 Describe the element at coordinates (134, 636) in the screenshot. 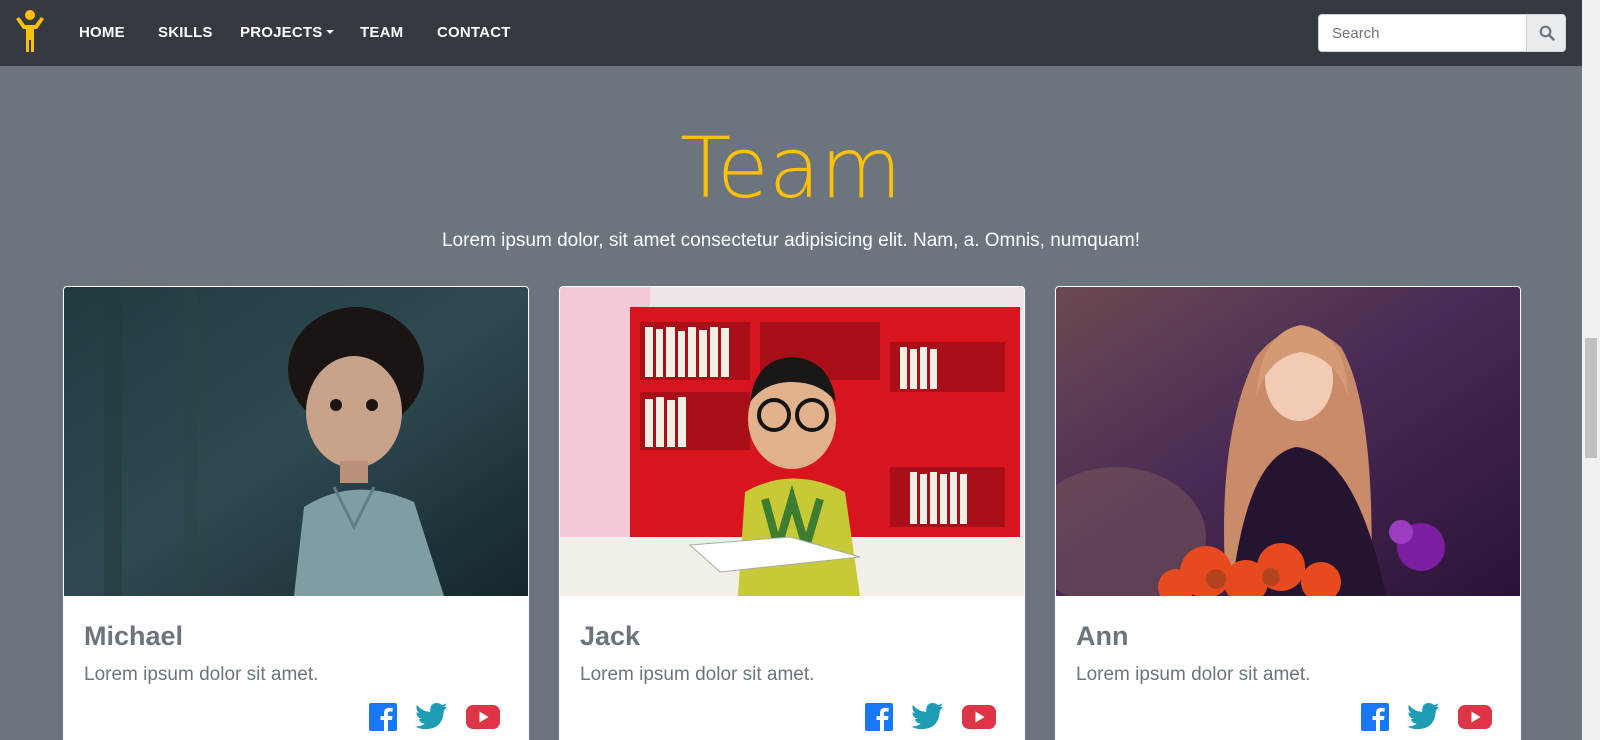

I see `member-name: Michael` at that location.